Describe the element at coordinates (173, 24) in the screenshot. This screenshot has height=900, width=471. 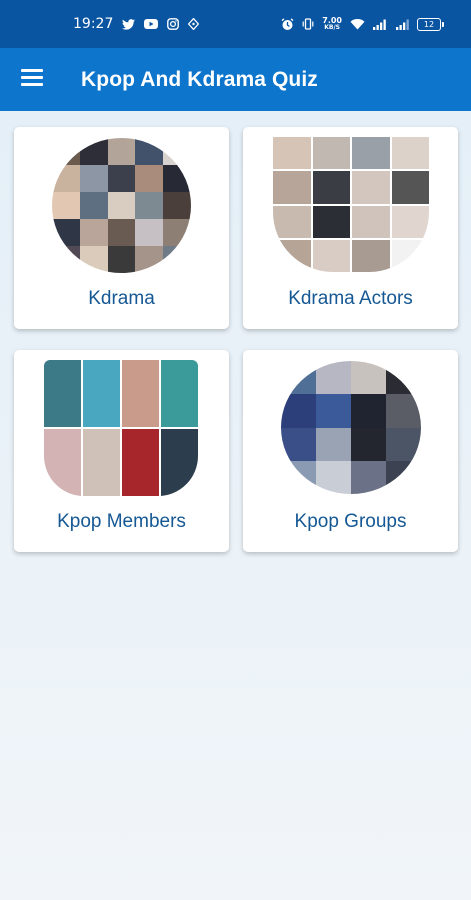
I see `instagram-icon` at that location.